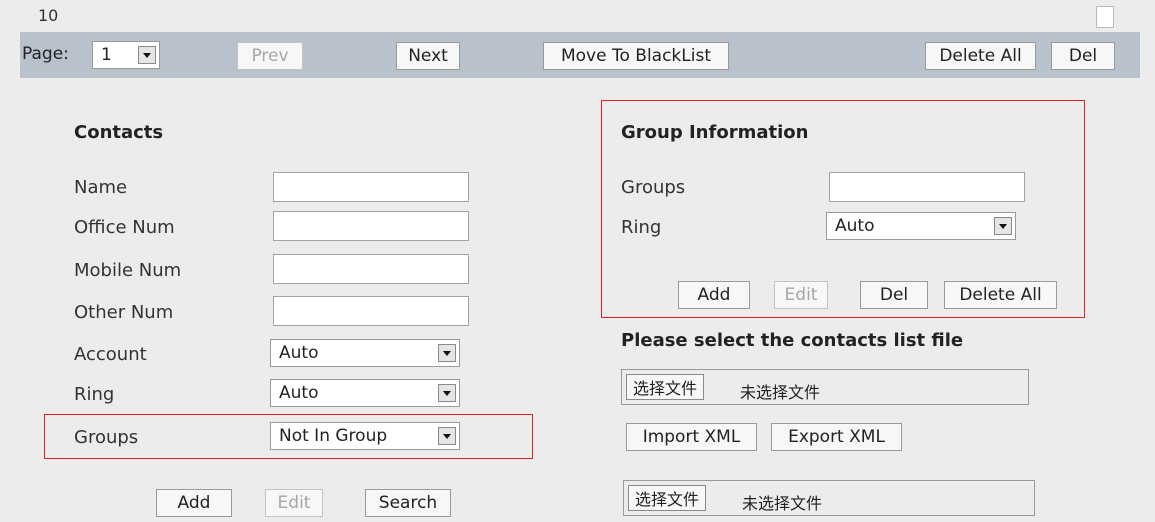  Describe the element at coordinates (653, 187) in the screenshot. I see `group-name-label: Groups` at that location.